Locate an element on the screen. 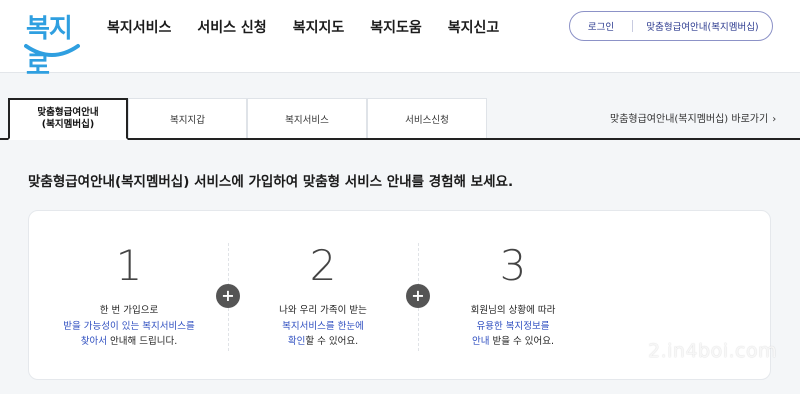  main-nav: 복지서비스 서비스 신청 복지지도 복지도움 복지신고 is located at coordinates (316, 27).